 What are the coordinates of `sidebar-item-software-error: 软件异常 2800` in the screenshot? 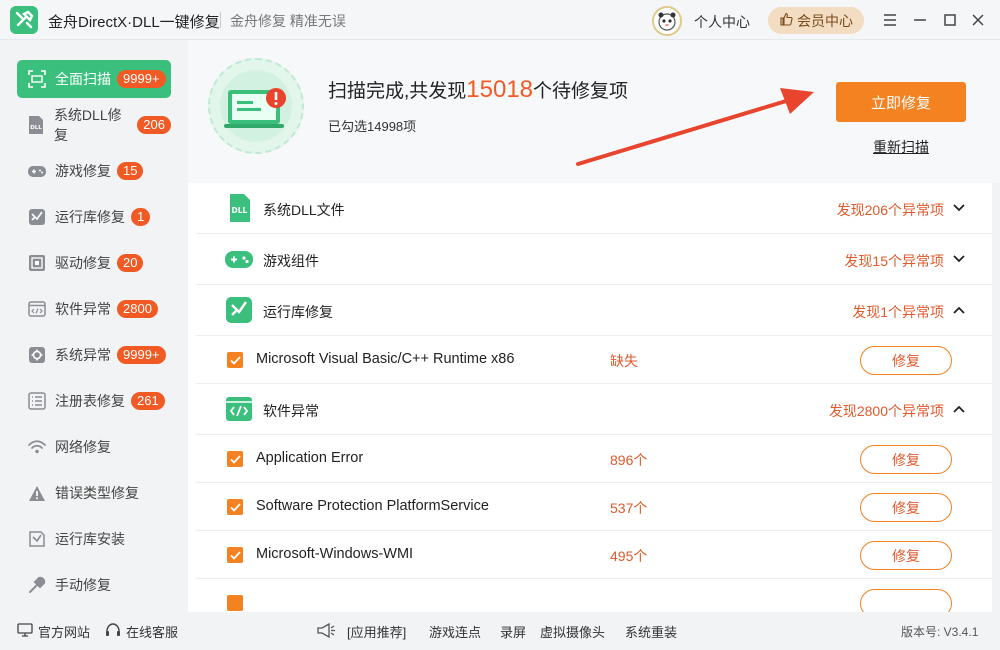 It's located at (94, 309).